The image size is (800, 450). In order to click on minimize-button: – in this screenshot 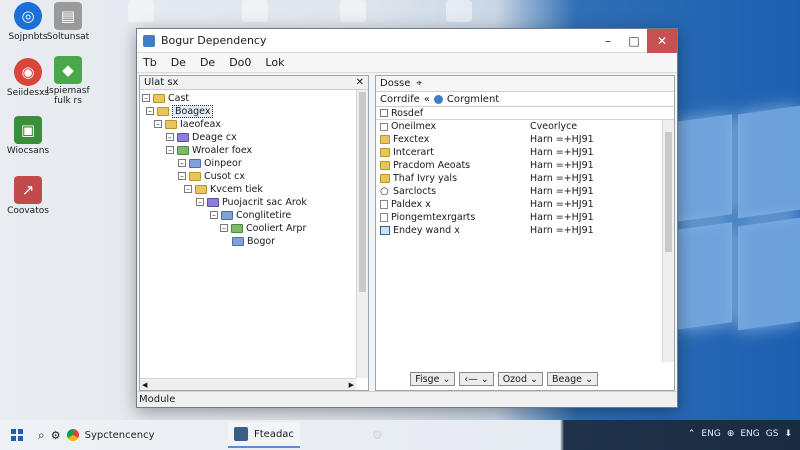, I will do `click(608, 41)`.